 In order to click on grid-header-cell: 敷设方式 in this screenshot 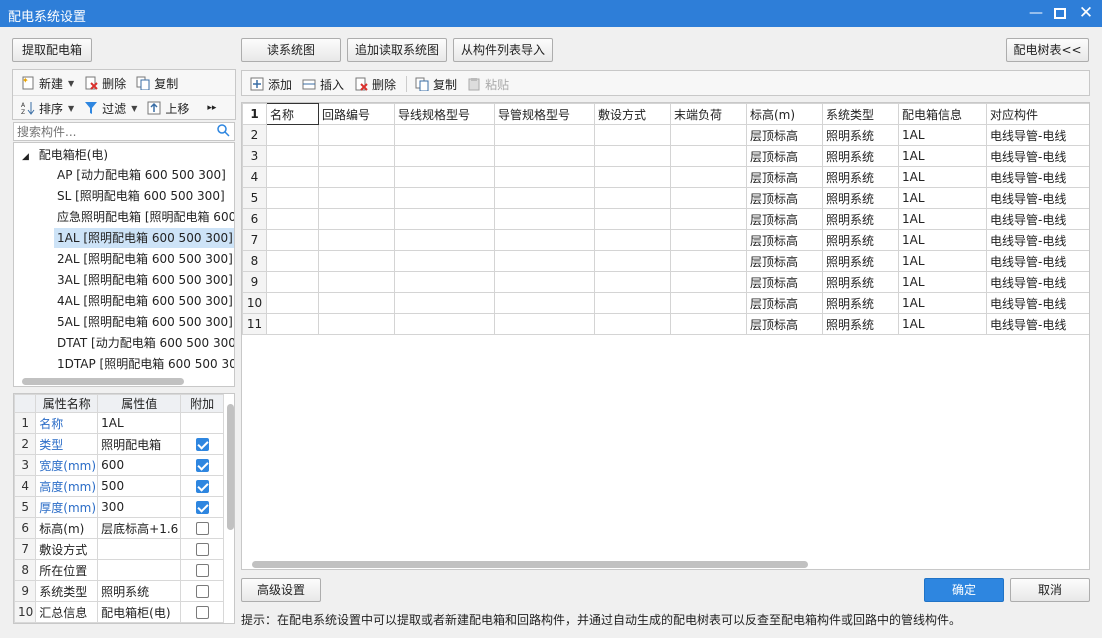, I will do `click(632, 114)`.